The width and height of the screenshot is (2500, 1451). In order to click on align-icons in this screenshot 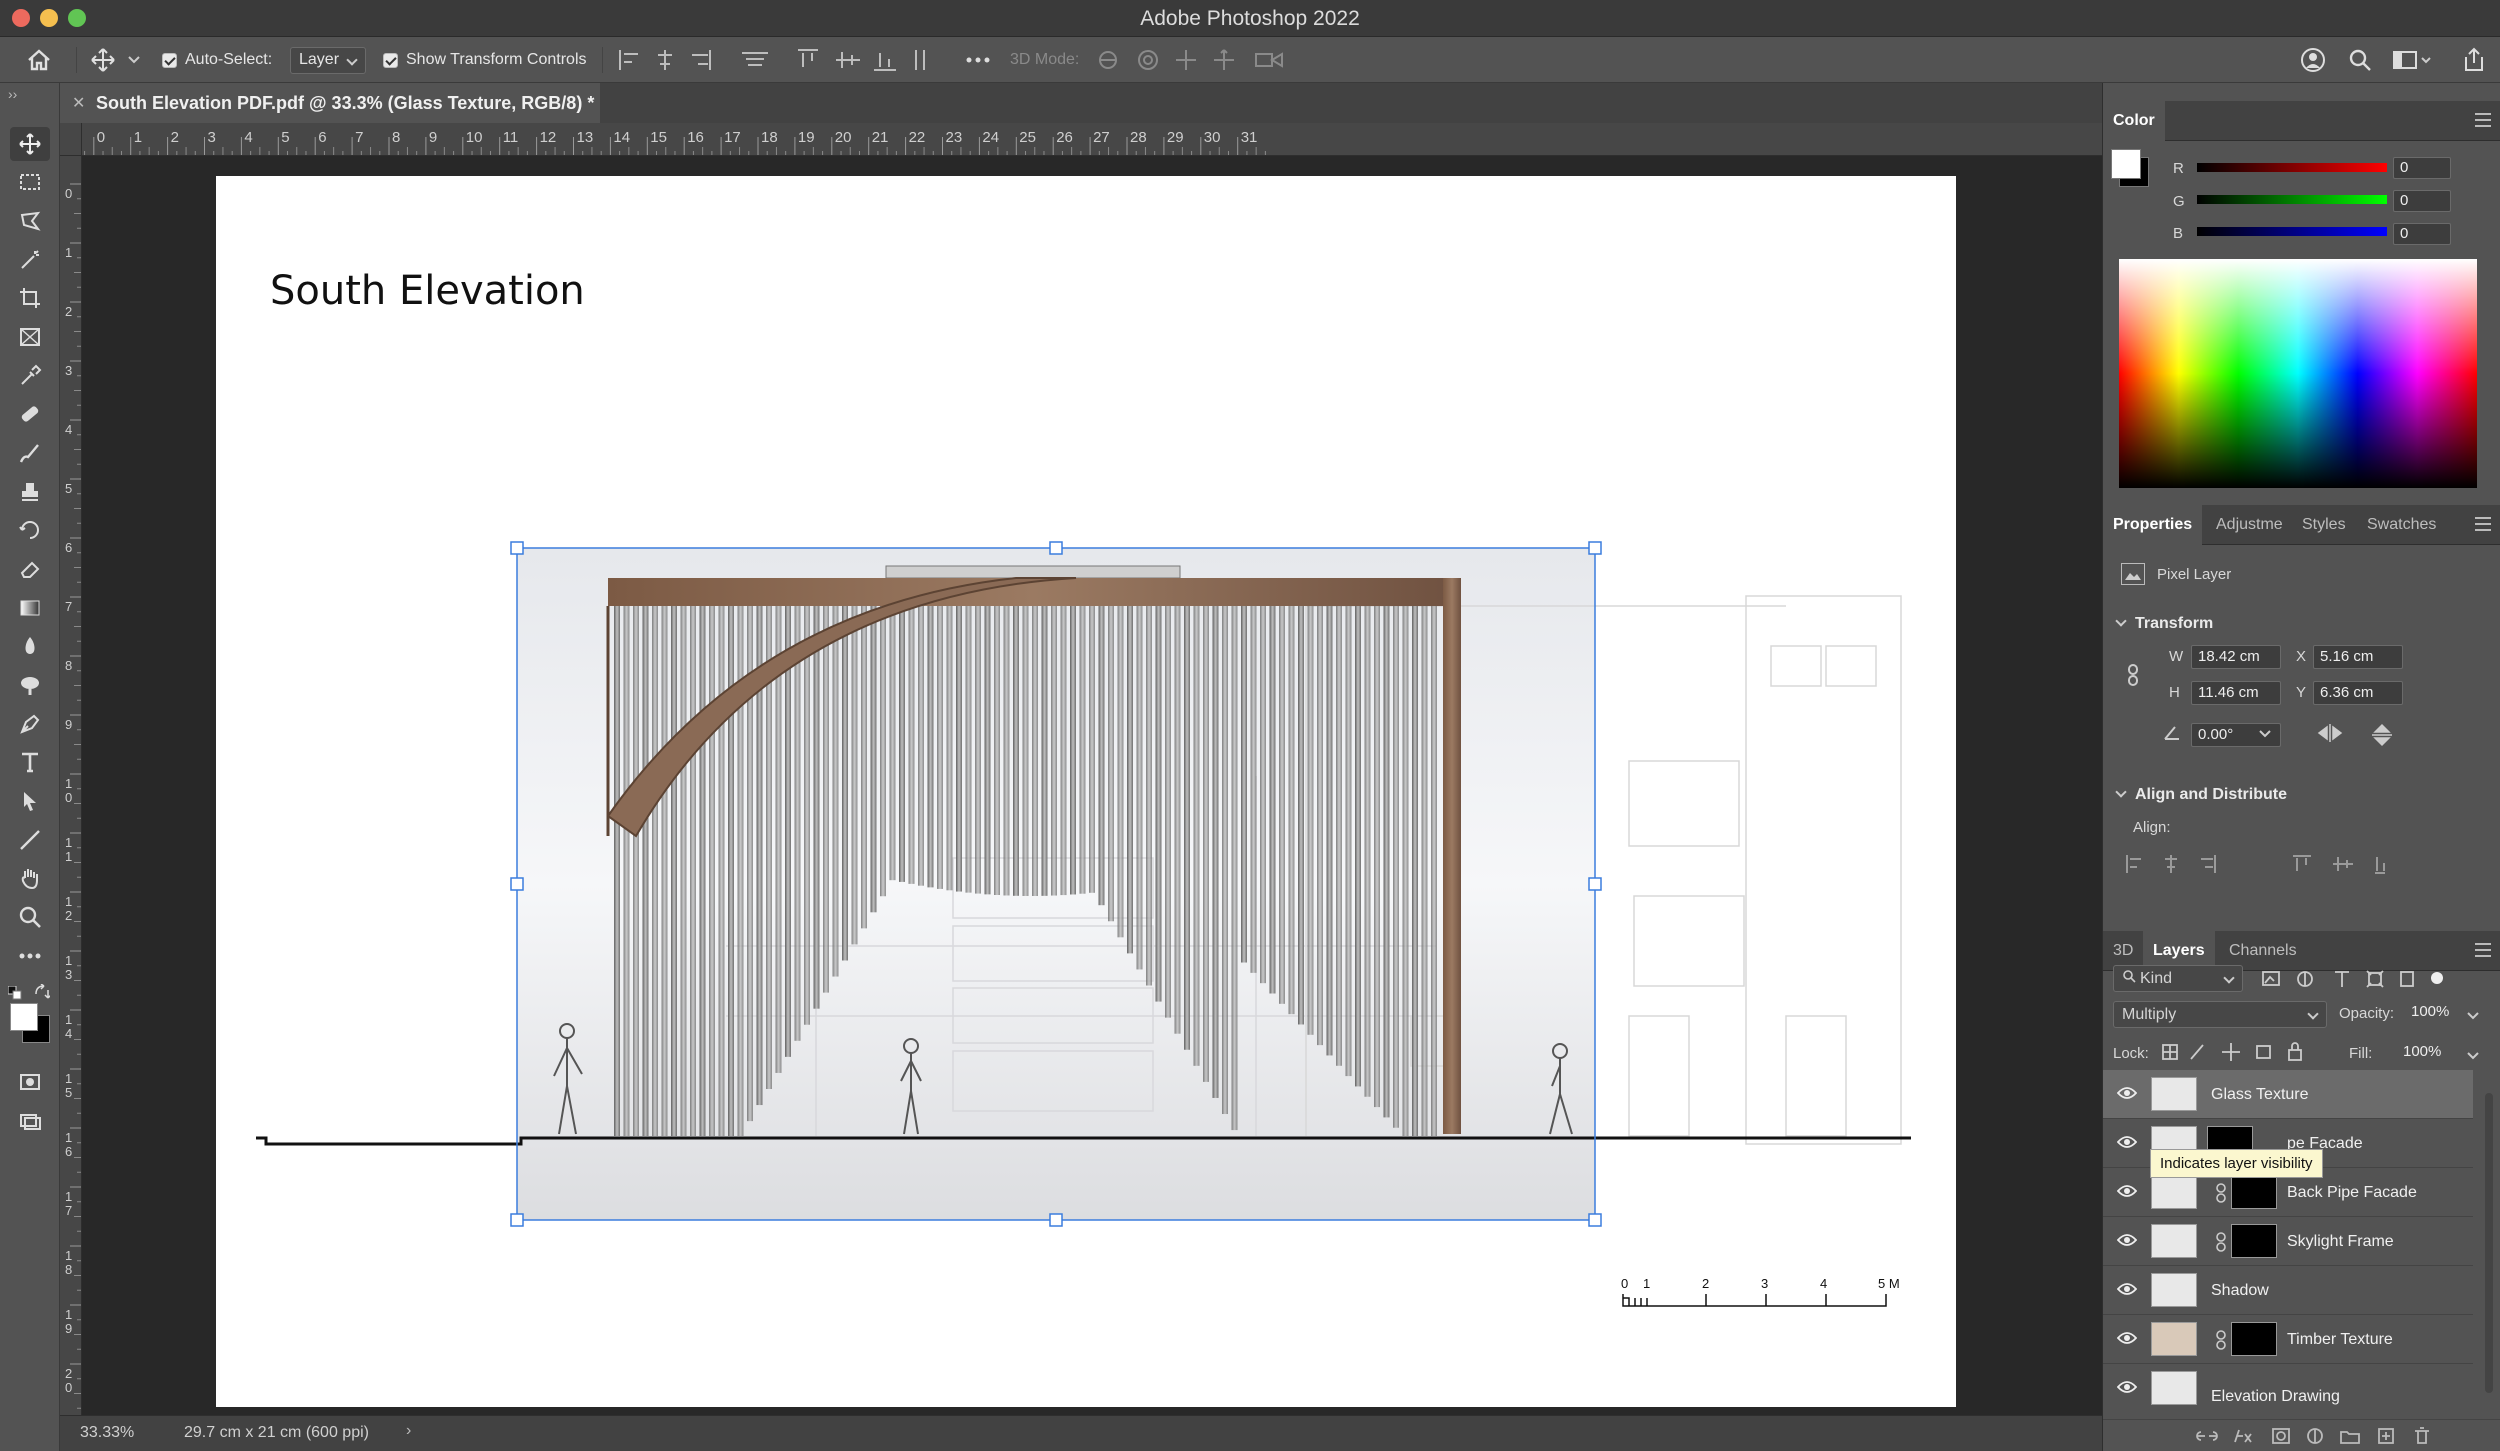, I will do `click(2256, 866)`.